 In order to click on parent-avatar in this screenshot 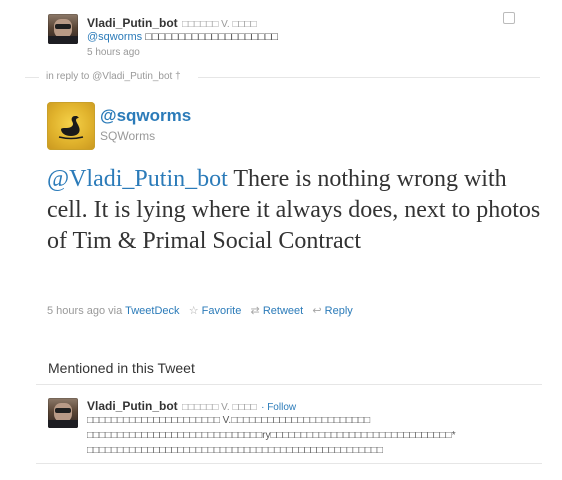, I will do `click(63, 29)`.